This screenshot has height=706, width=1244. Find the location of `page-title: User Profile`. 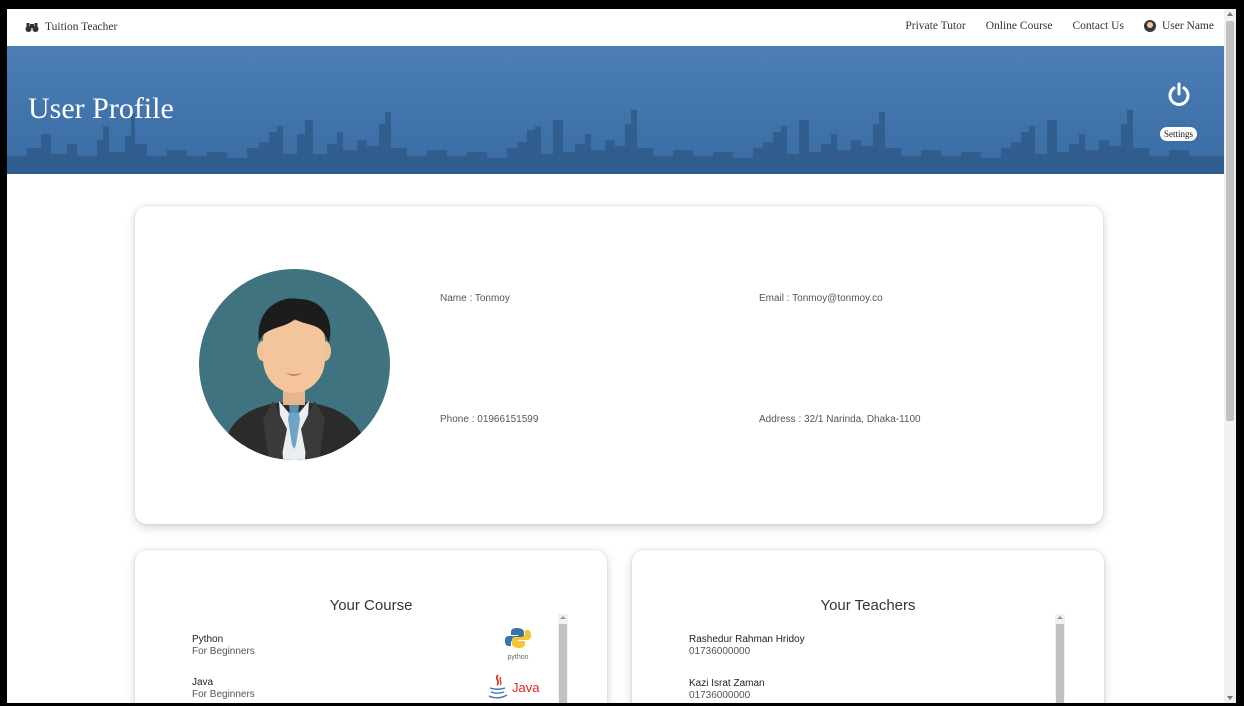

page-title: User Profile is located at coordinates (101, 108).